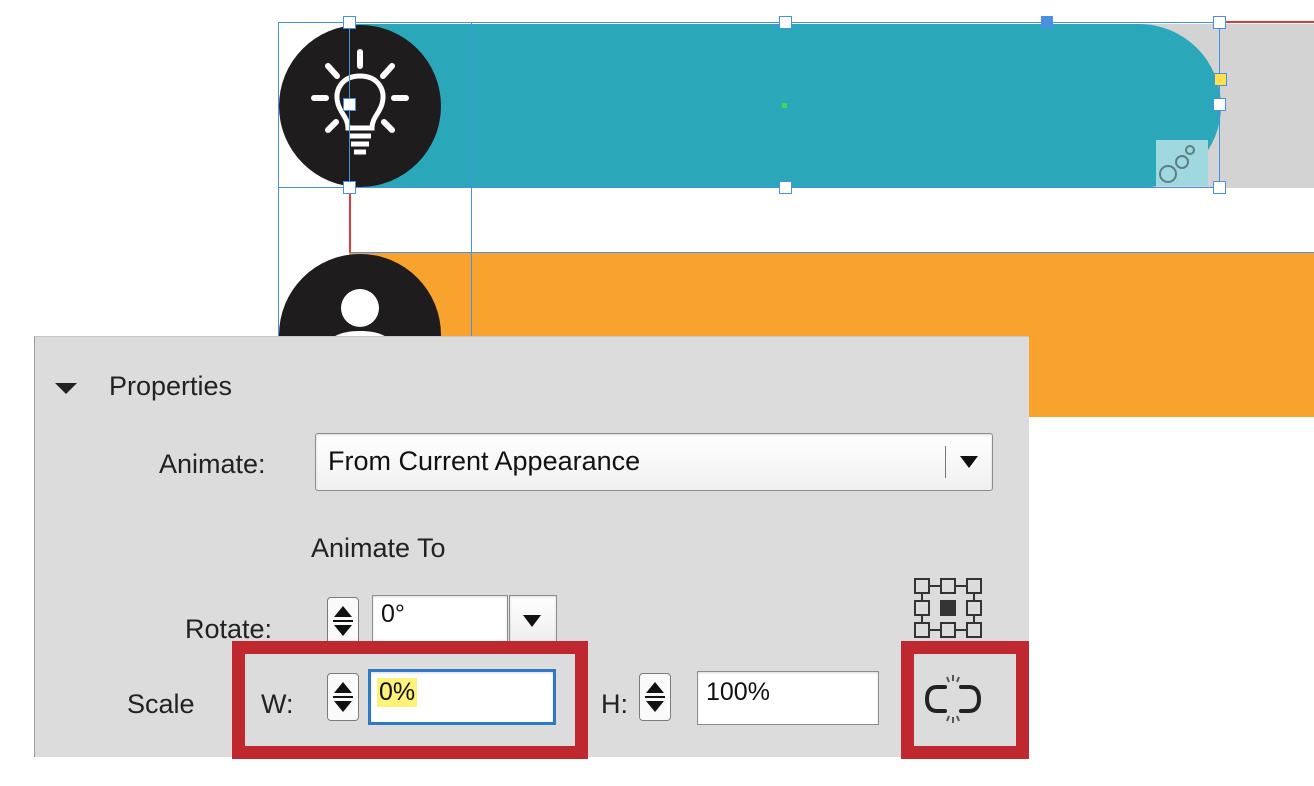 The height and width of the screenshot is (786, 1314). What do you see at coordinates (393, 614) in the screenshot?
I see `rotate-value: 0°` at bounding box center [393, 614].